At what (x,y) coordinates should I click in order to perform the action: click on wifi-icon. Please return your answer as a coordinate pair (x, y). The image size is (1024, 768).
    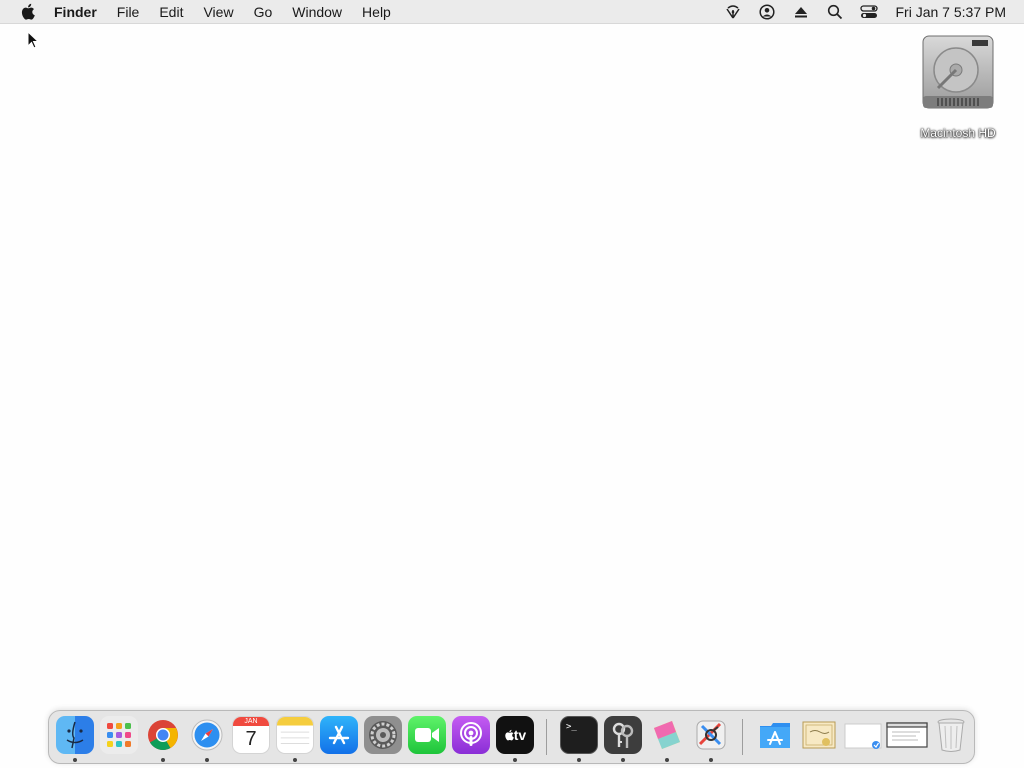
    Looking at the image, I should click on (733, 12).